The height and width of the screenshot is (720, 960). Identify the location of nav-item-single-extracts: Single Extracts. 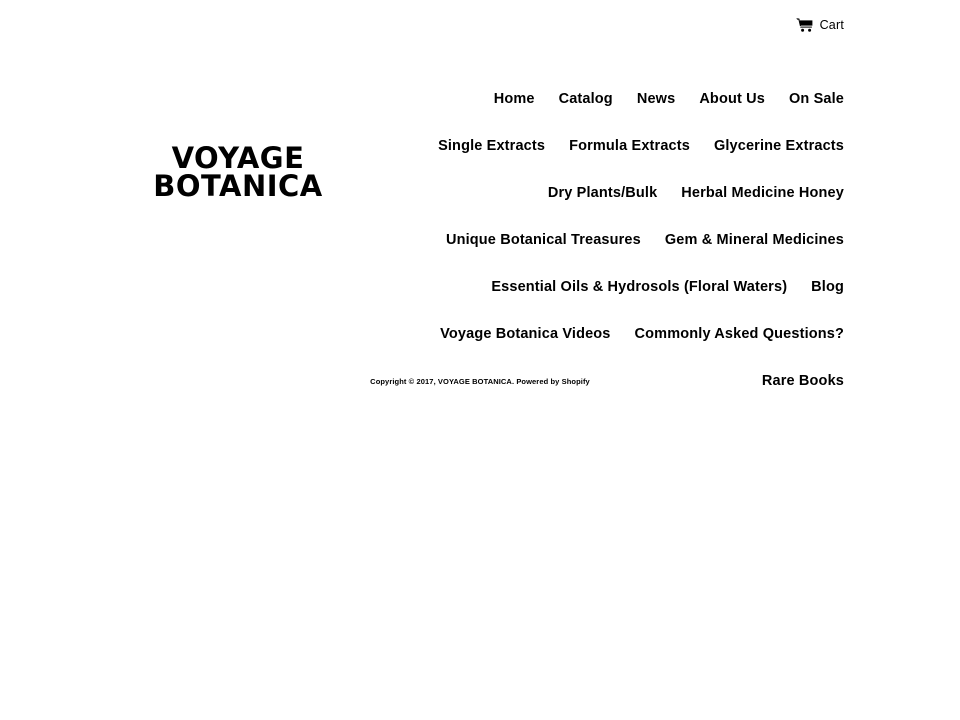
(479, 148).